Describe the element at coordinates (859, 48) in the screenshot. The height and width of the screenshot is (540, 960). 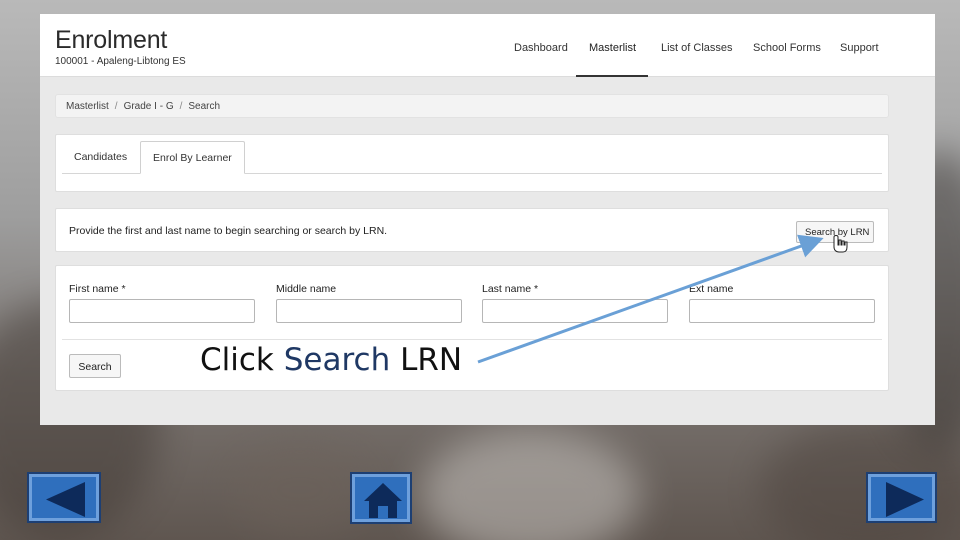
I see `nav-support: Support` at that location.